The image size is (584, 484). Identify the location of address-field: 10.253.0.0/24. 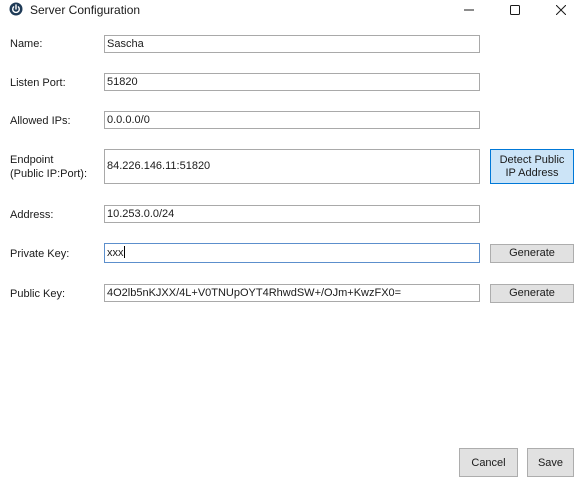
(292, 214).